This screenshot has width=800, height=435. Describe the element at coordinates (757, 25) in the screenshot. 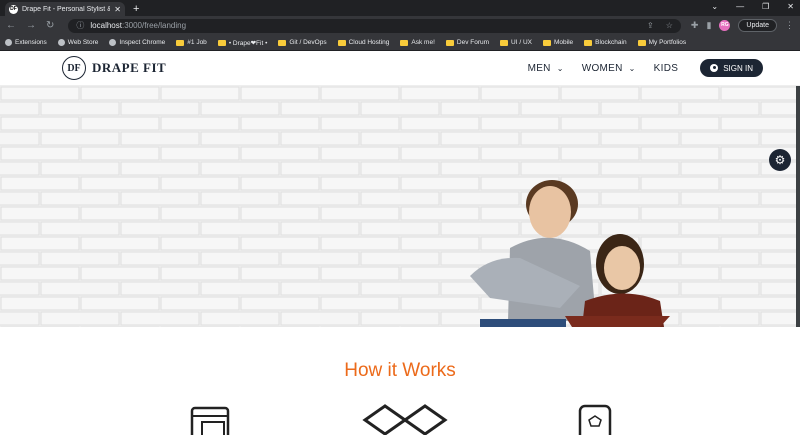

I see `update-button: Update` at that location.